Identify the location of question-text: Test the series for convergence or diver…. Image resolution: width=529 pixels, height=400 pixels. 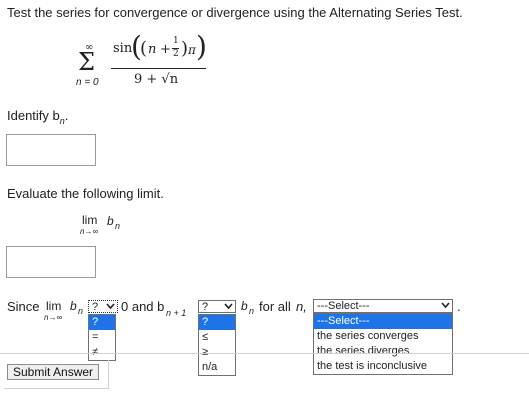
(235, 12).